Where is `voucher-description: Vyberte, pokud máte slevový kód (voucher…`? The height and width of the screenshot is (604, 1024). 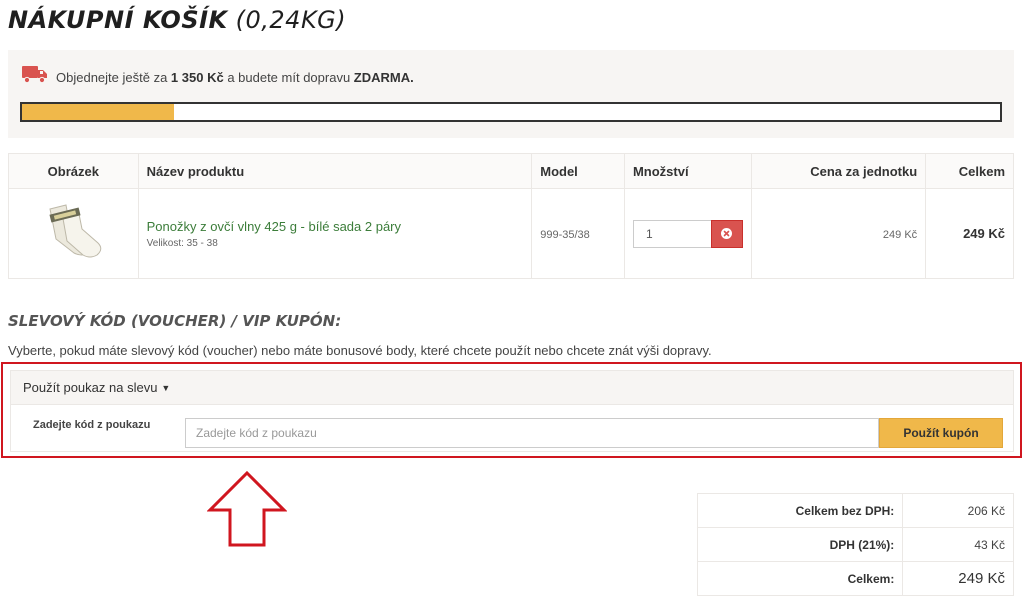 voucher-description: Vyberte, pokud máte slevový kód (voucher… is located at coordinates (360, 350).